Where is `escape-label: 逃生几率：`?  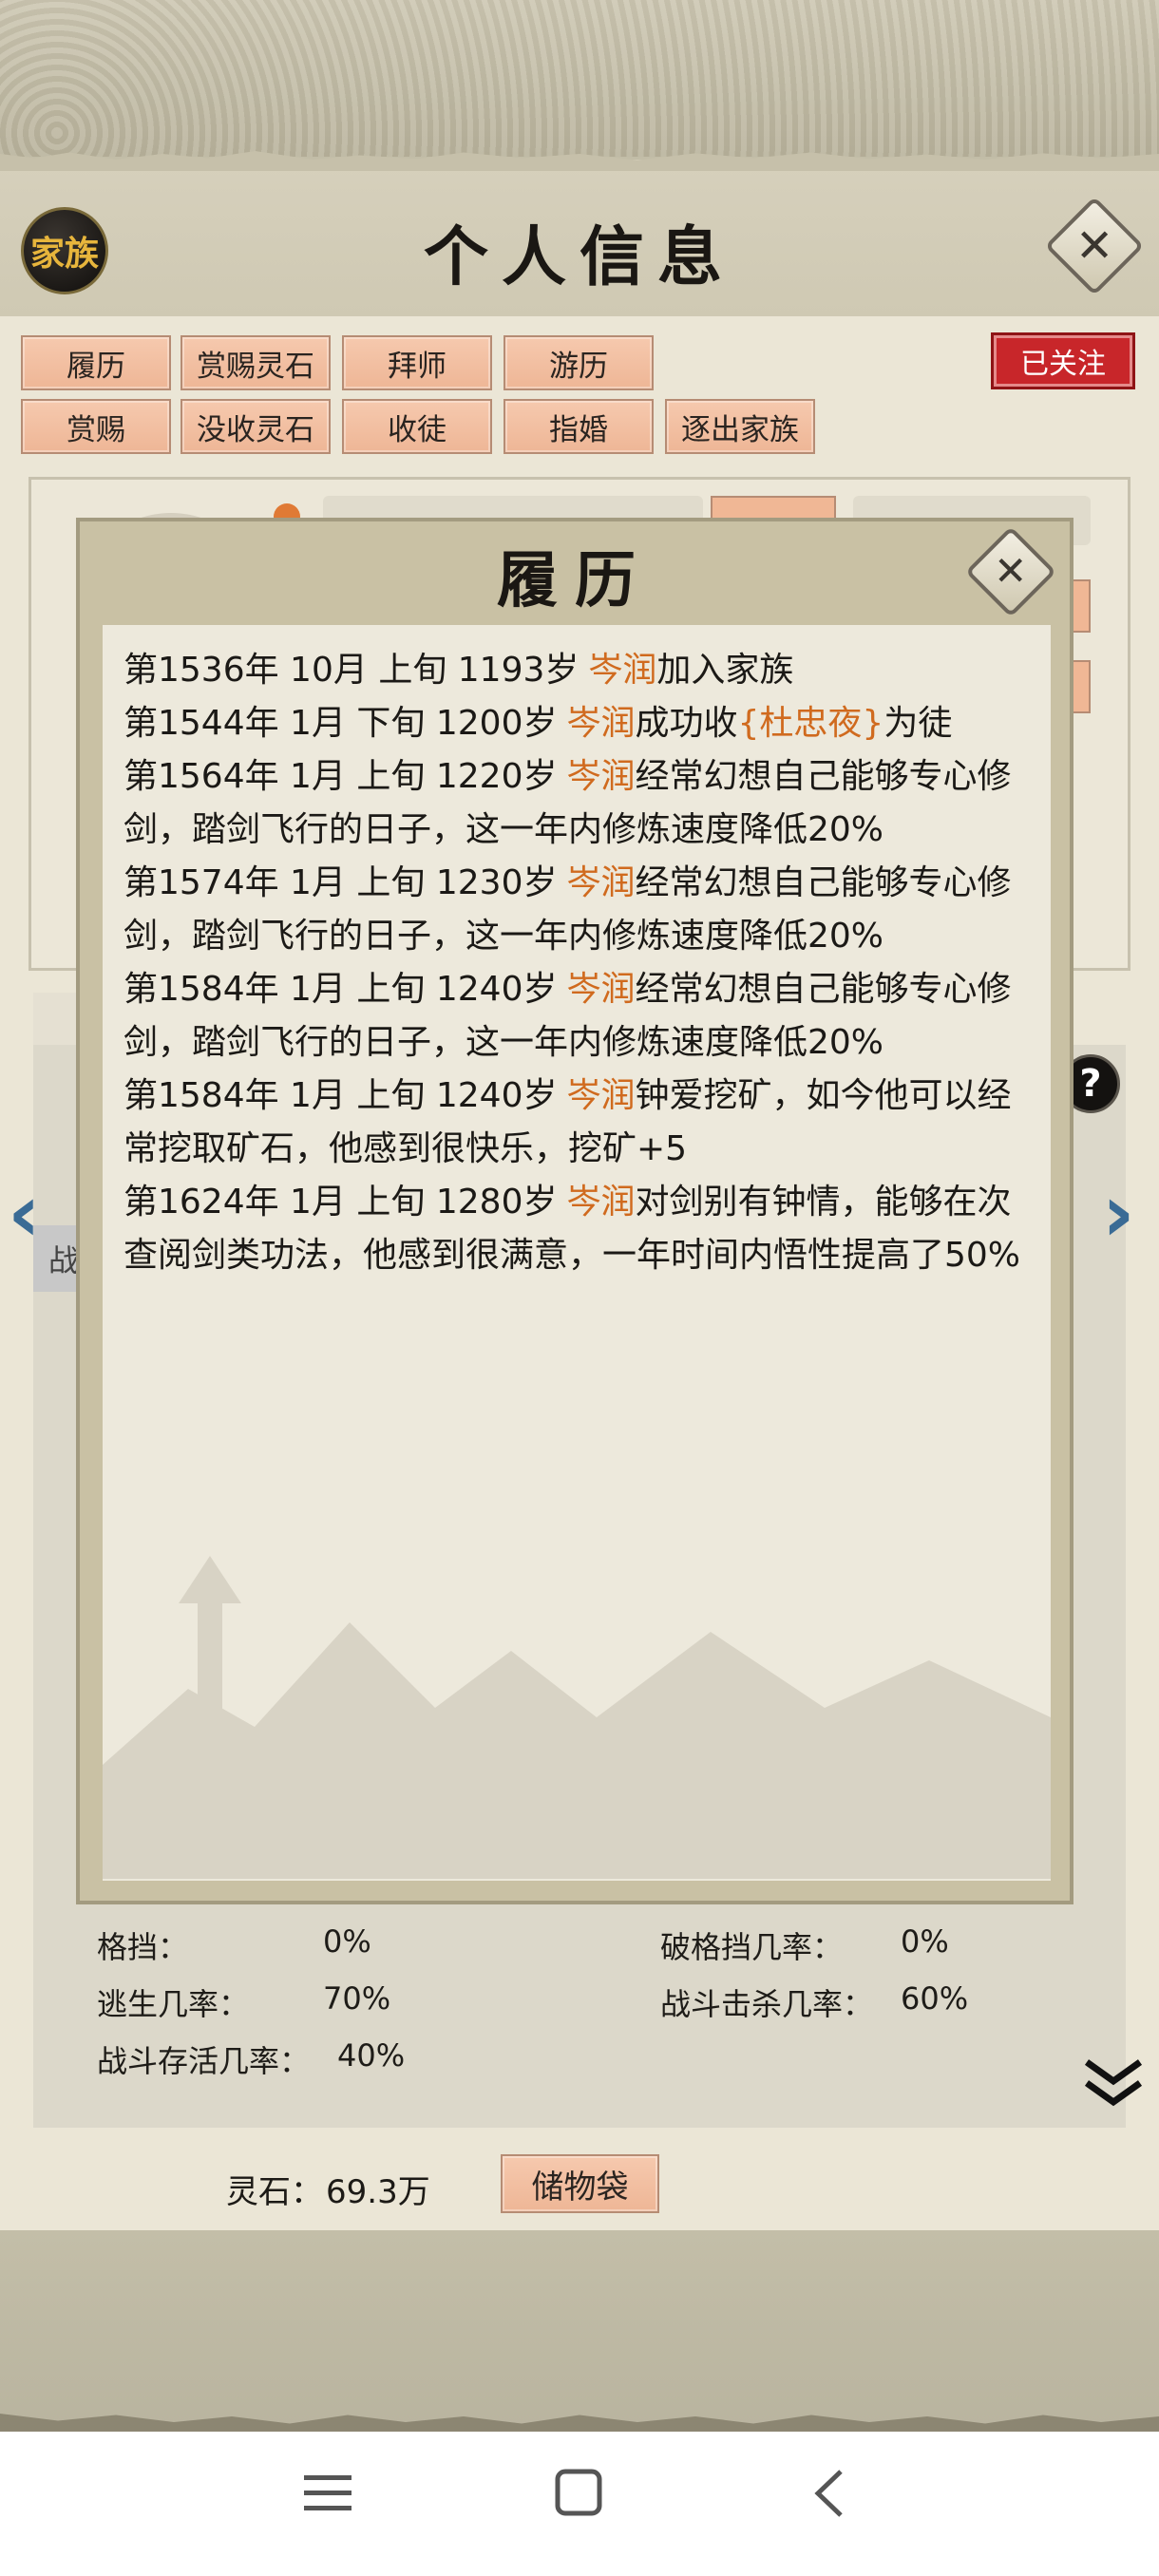 escape-label: 逃生几率： is located at coordinates (173, 2004).